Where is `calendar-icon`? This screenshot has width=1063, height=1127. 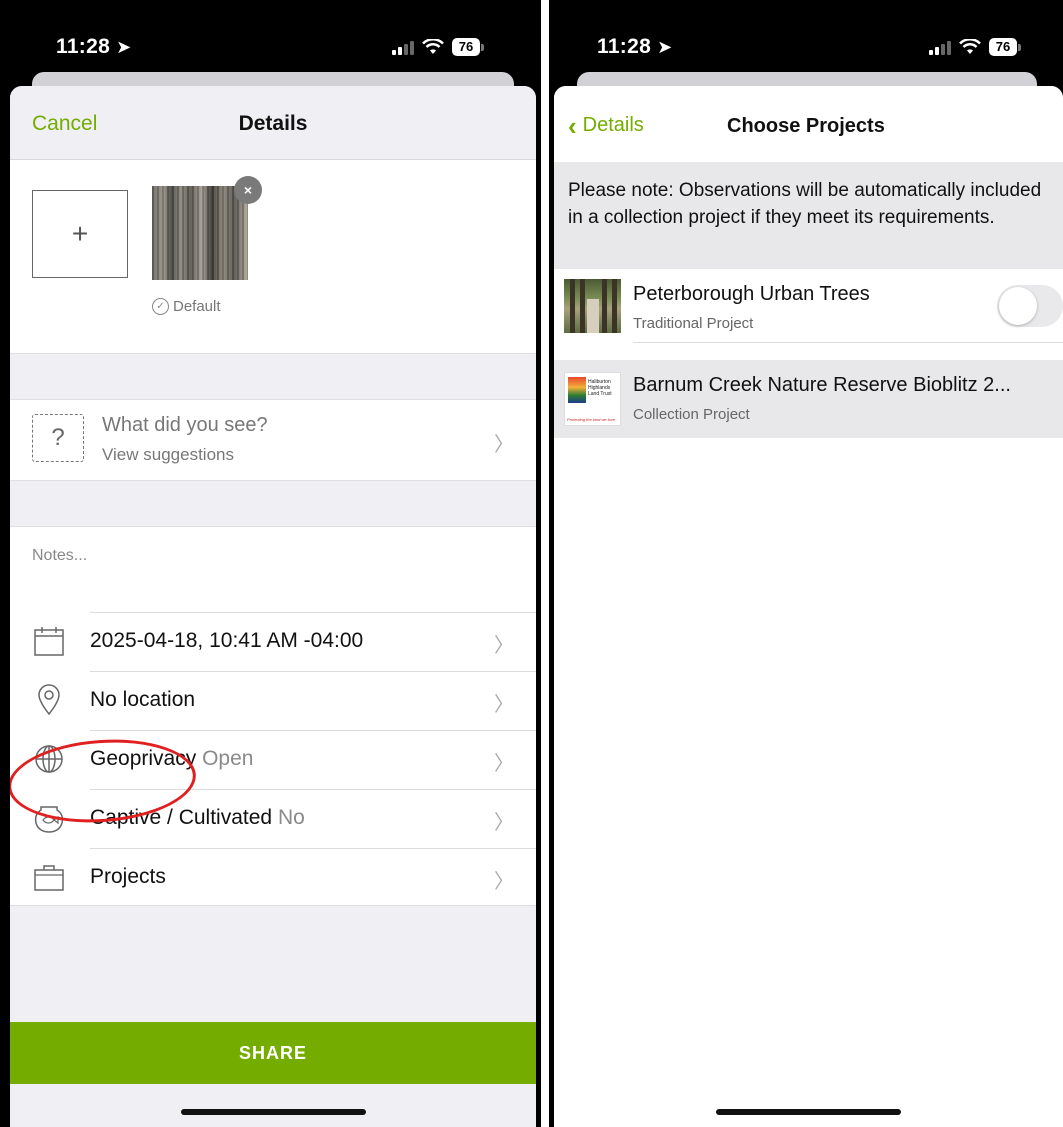
calendar-icon is located at coordinates (49, 641).